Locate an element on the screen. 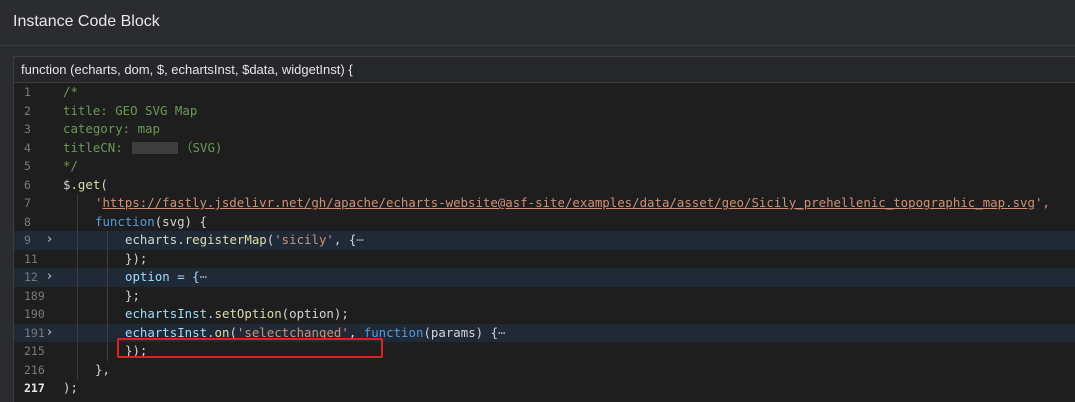 The width and height of the screenshot is (1075, 402). code-token: (params) { is located at coordinates (461, 332).